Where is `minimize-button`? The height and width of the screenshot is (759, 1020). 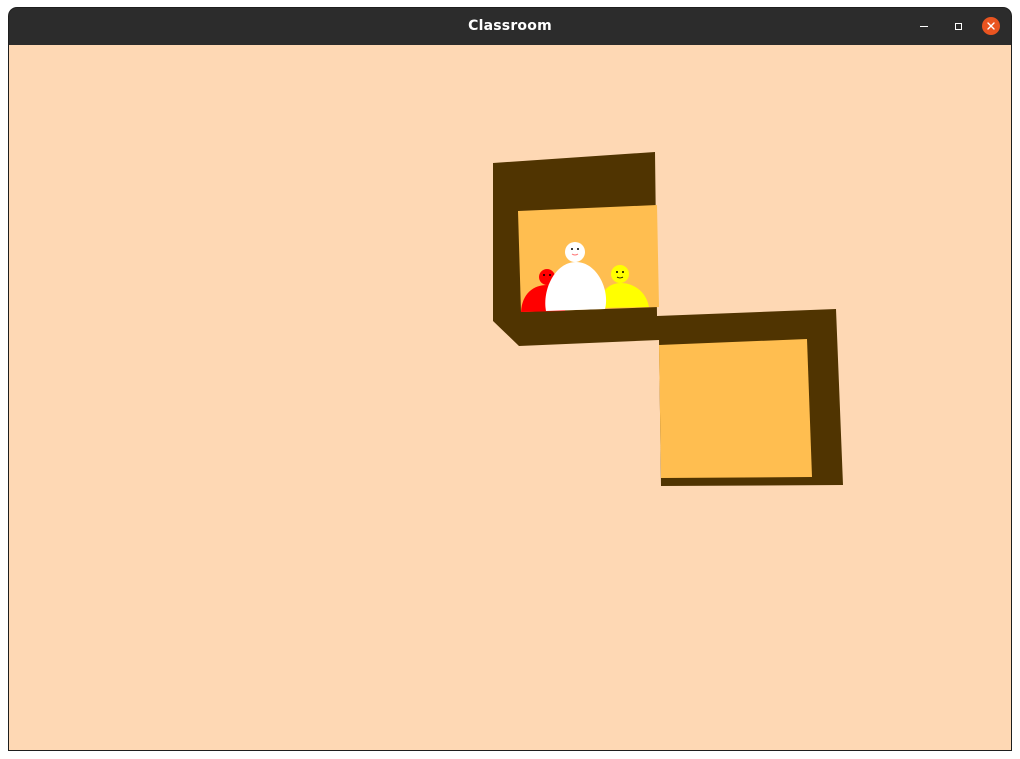 minimize-button is located at coordinates (924, 26).